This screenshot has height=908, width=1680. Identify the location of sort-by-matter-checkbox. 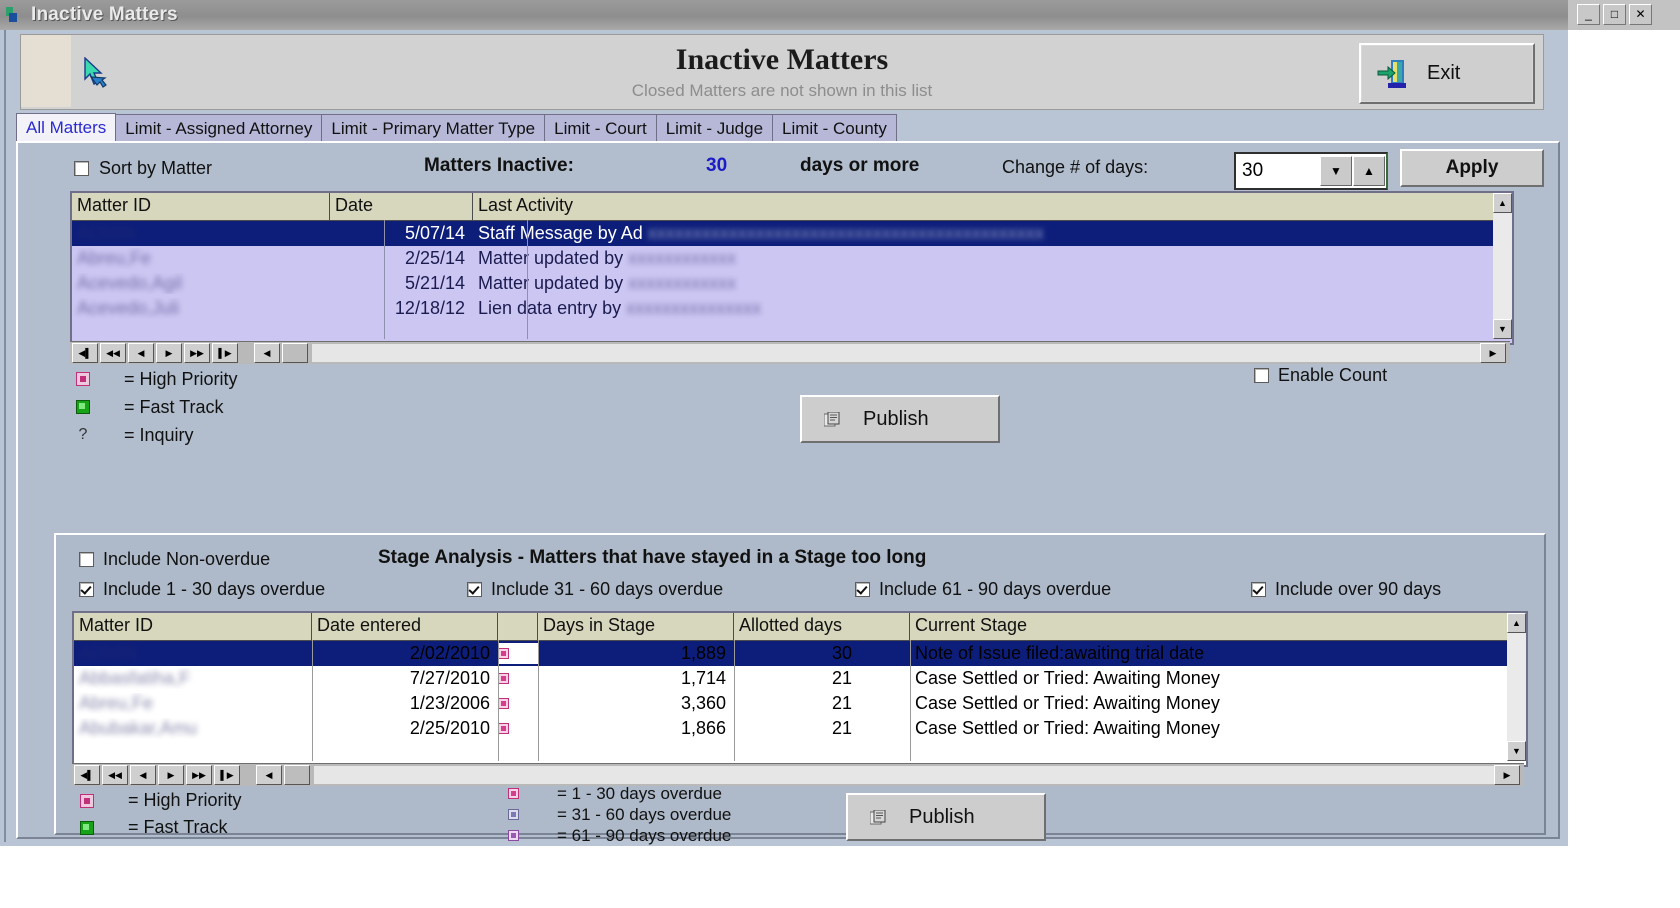
(81, 168).